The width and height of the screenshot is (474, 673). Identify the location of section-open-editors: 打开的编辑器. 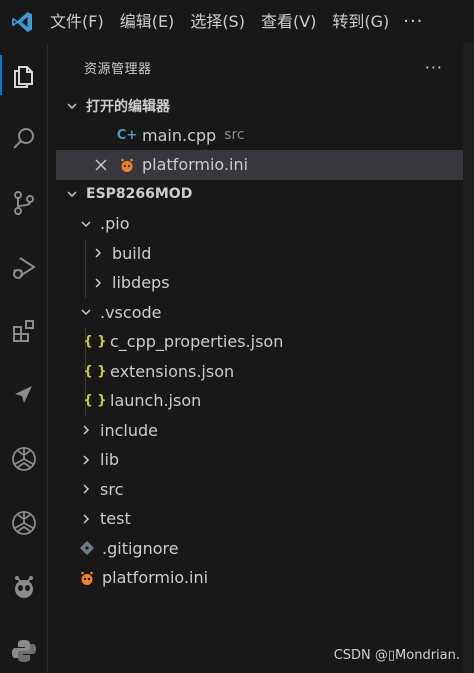
(259, 106).